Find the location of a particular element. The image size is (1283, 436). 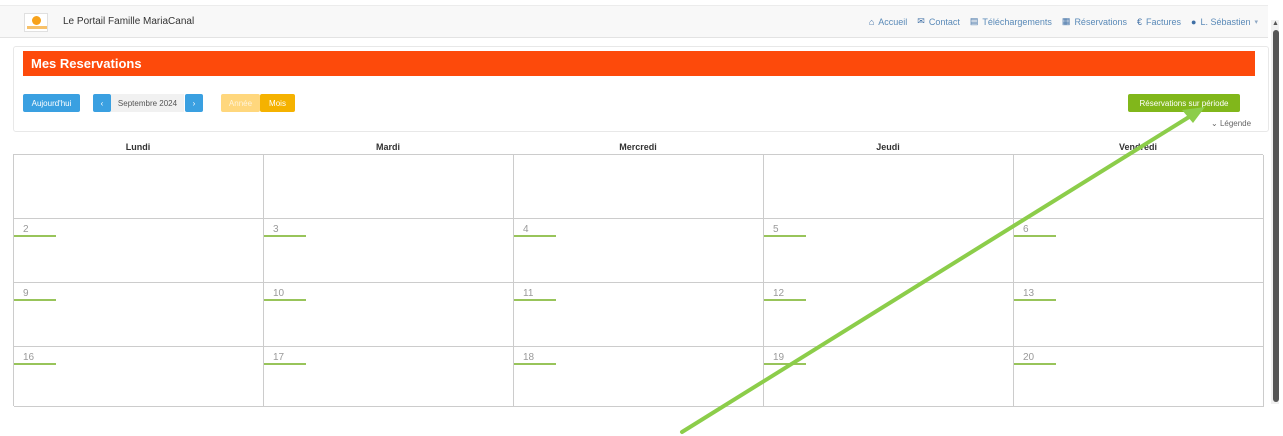

weekday-header: Vendredi is located at coordinates (1137, 147).